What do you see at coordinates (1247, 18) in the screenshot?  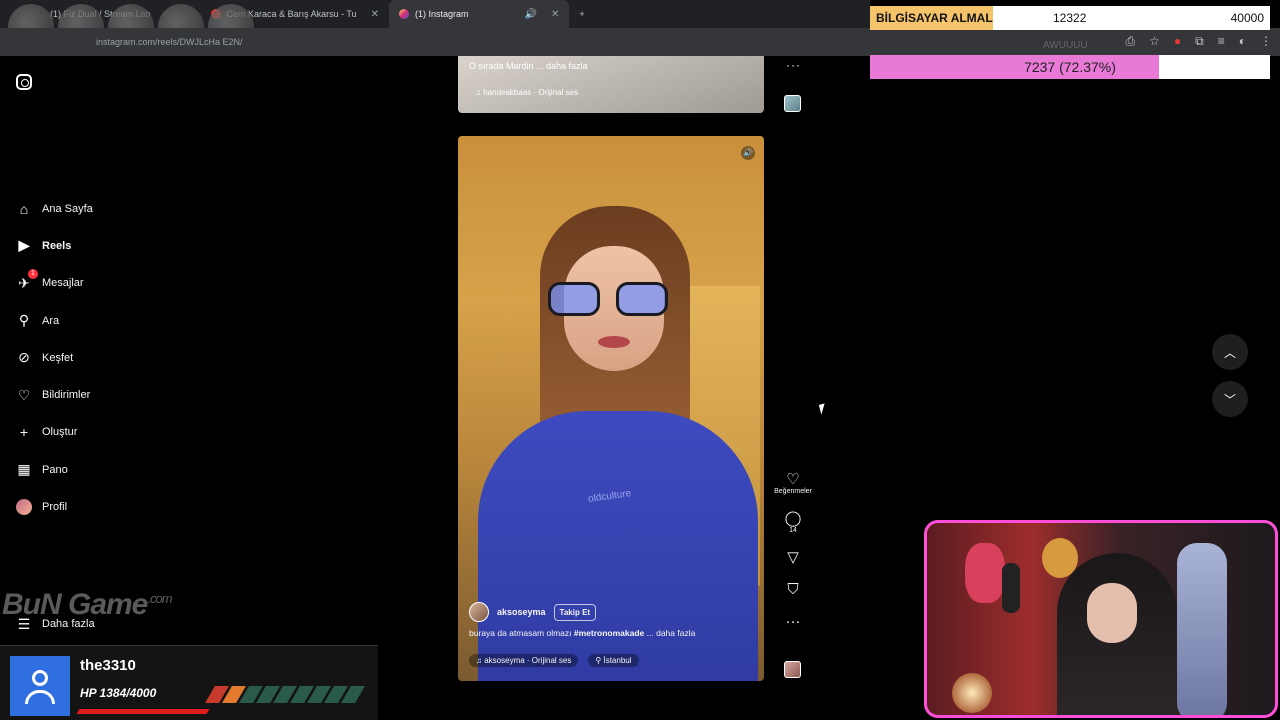 I see `goal-target: 40000` at bounding box center [1247, 18].